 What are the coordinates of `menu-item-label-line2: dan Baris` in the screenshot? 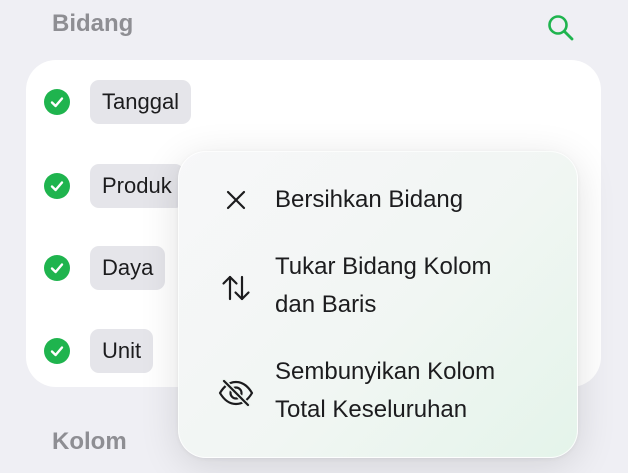 It's located at (326, 304).